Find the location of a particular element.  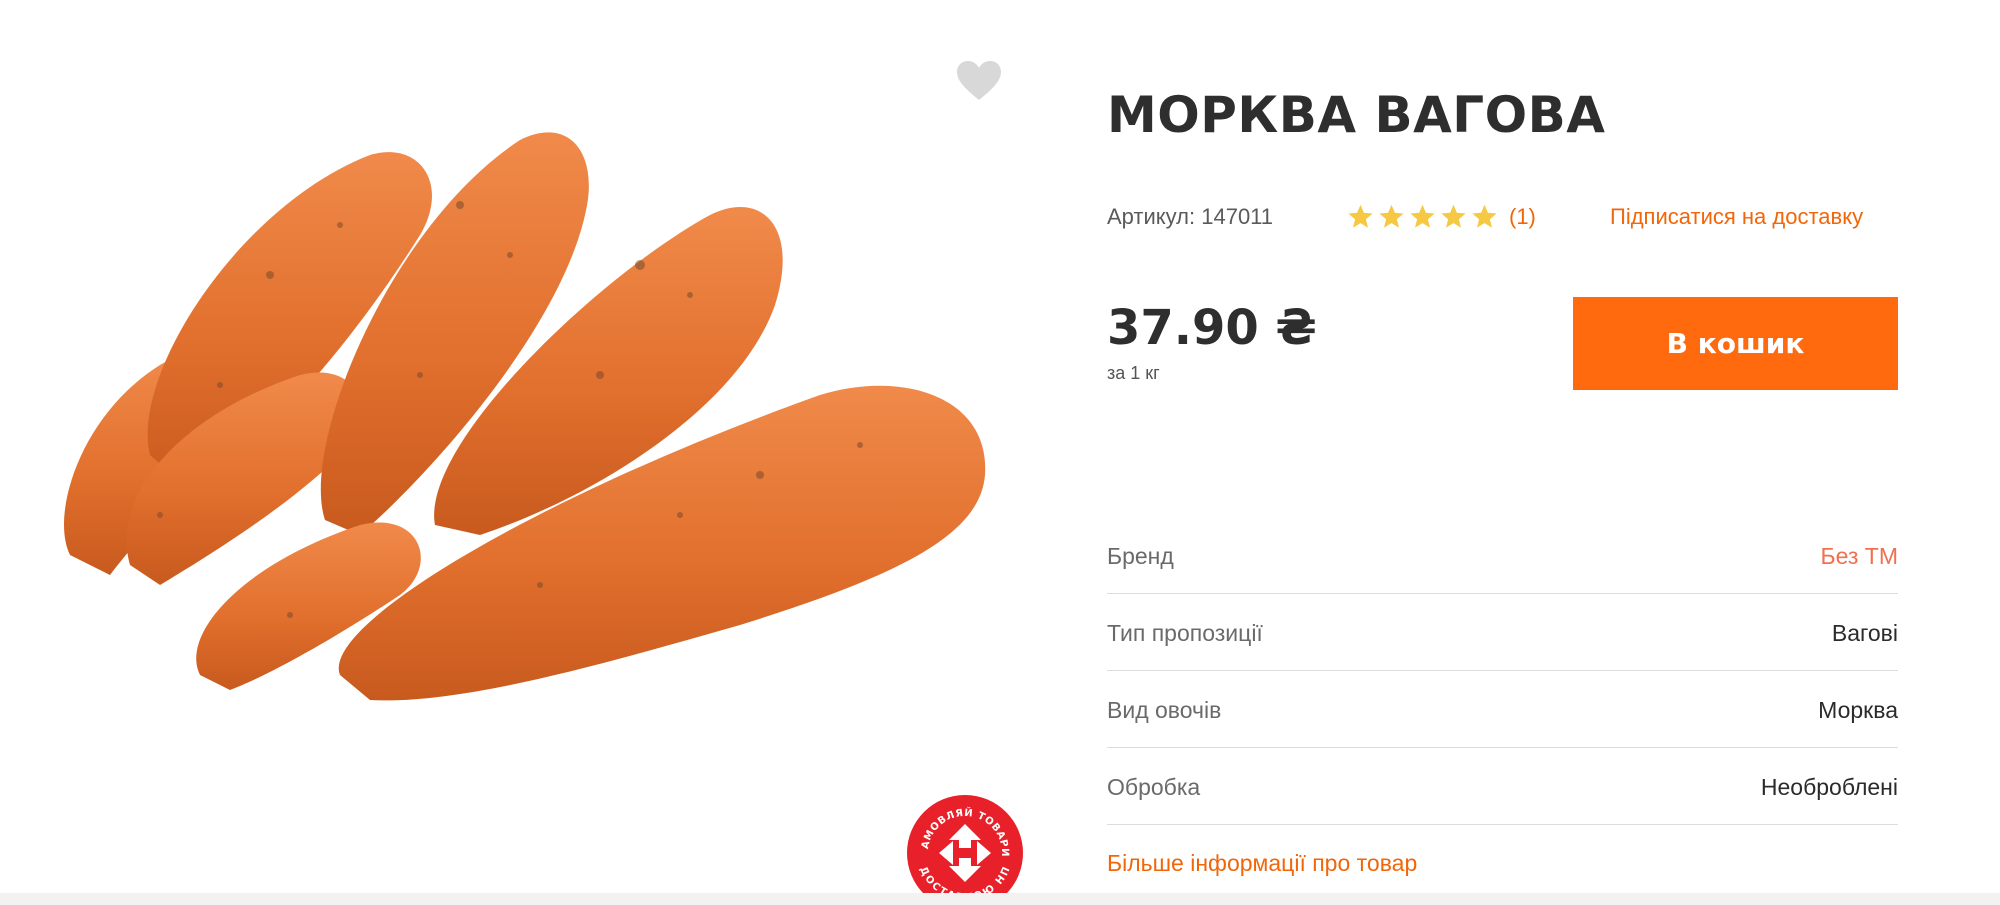

attribute-row-processing: Обробка Необроблені is located at coordinates (1502, 786).